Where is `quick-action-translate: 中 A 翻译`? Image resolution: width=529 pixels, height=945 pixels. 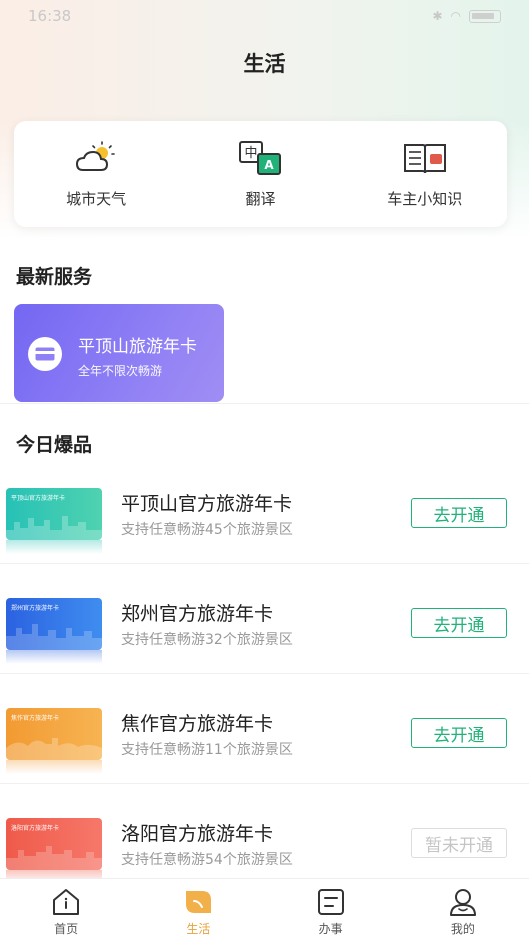
quick-action-translate: 中 A 翻译 is located at coordinates (260, 174).